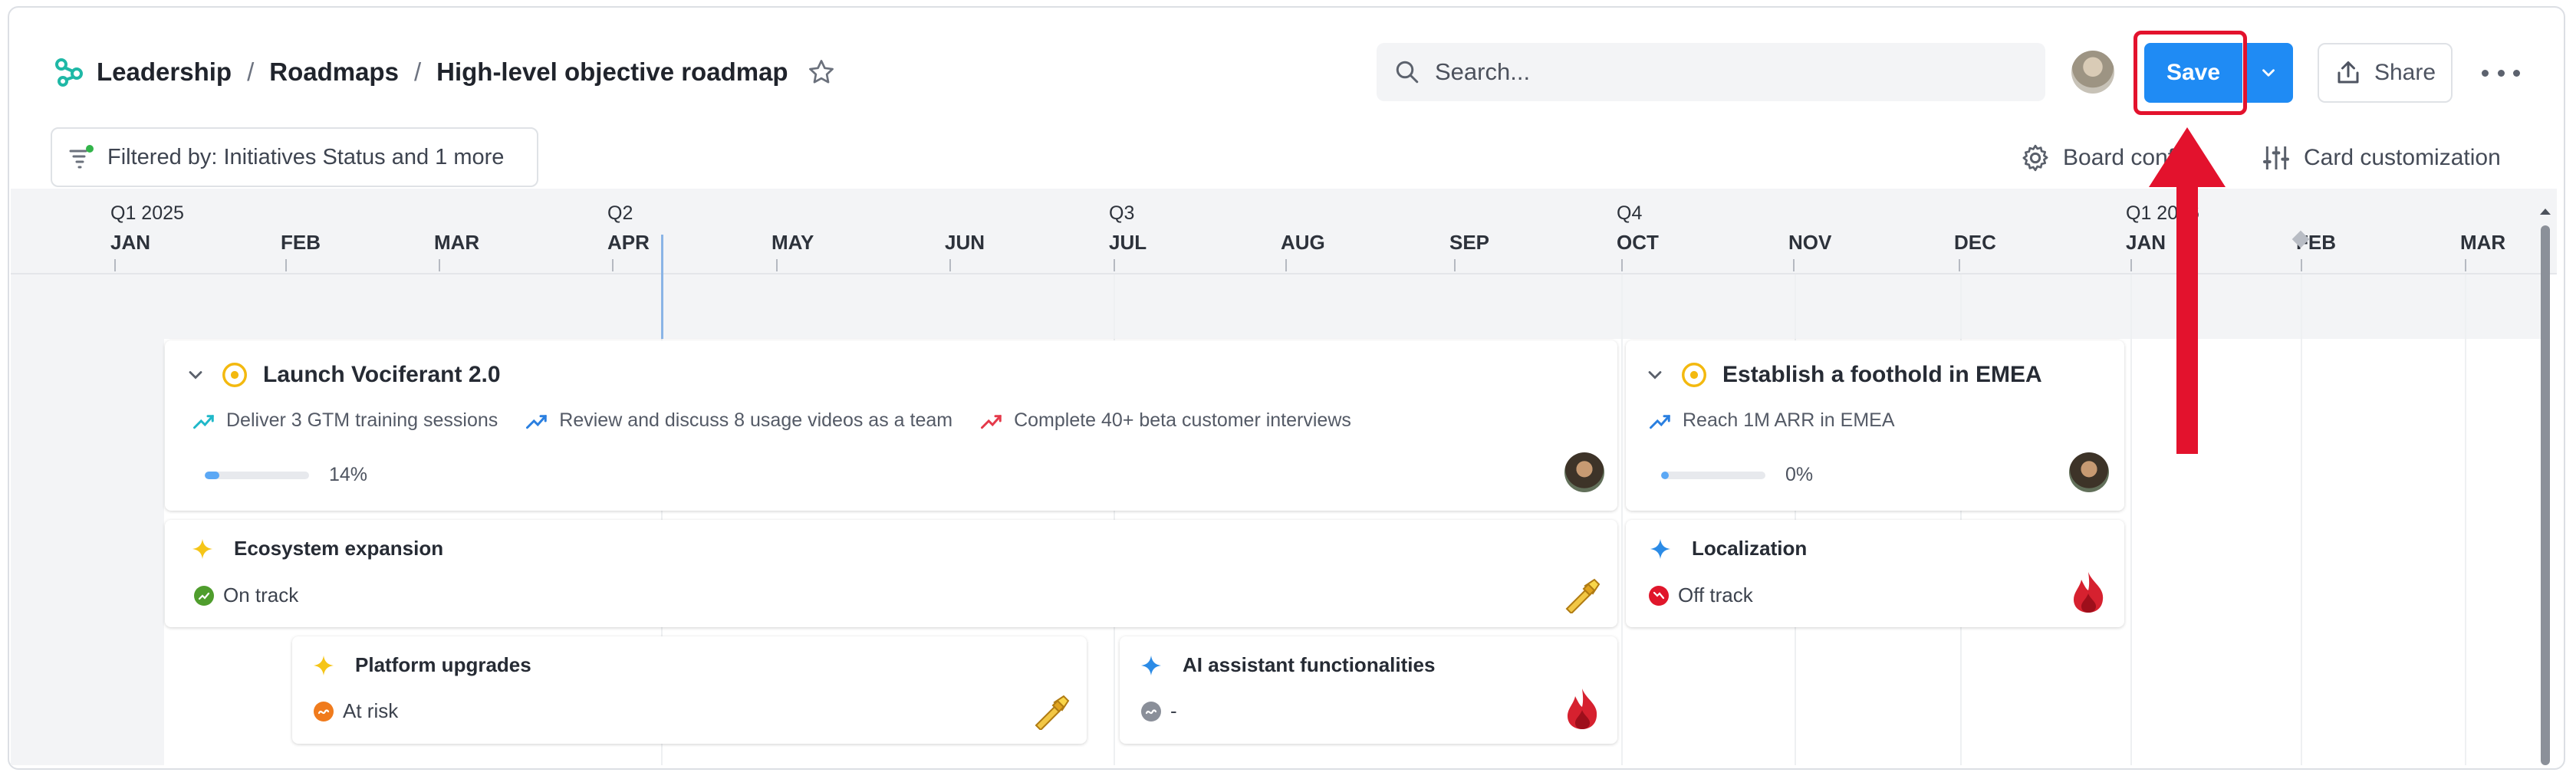  I want to click on star-icon, so click(821, 72).